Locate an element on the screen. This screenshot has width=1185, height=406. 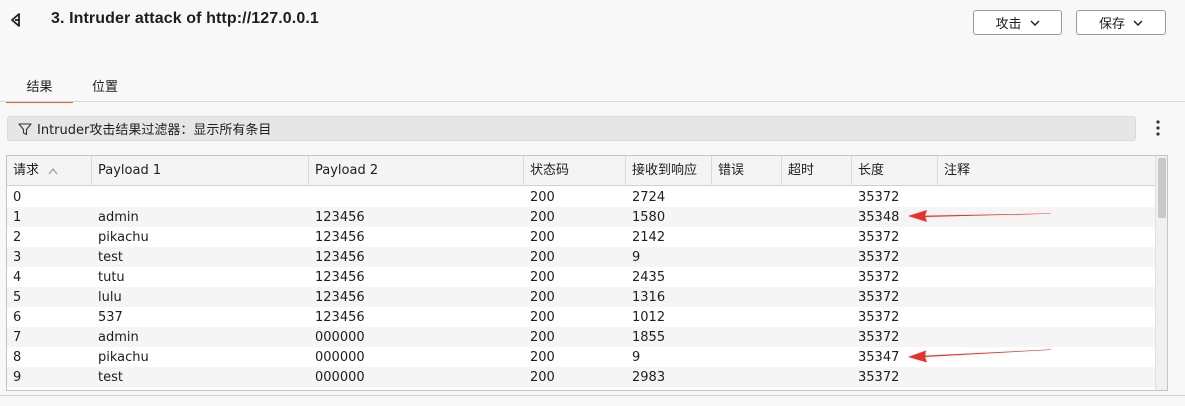
cell-request: 1 is located at coordinates (17, 217).